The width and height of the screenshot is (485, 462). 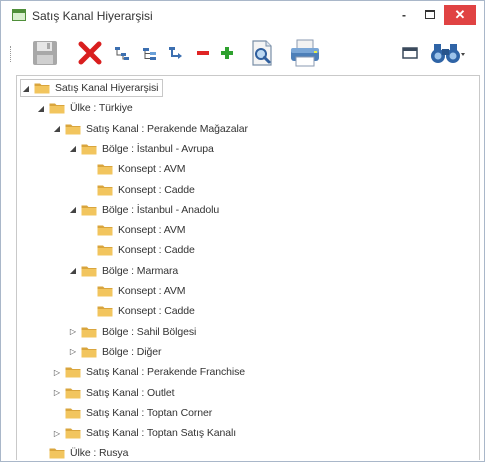 What do you see at coordinates (227, 53) in the screenshot?
I see `add-button` at bounding box center [227, 53].